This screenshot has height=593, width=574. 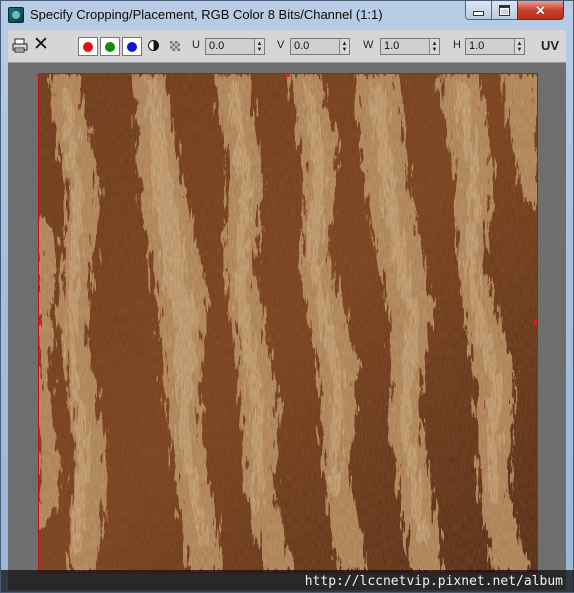 What do you see at coordinates (490, 46) in the screenshot?
I see `h-input: 1.0` at bounding box center [490, 46].